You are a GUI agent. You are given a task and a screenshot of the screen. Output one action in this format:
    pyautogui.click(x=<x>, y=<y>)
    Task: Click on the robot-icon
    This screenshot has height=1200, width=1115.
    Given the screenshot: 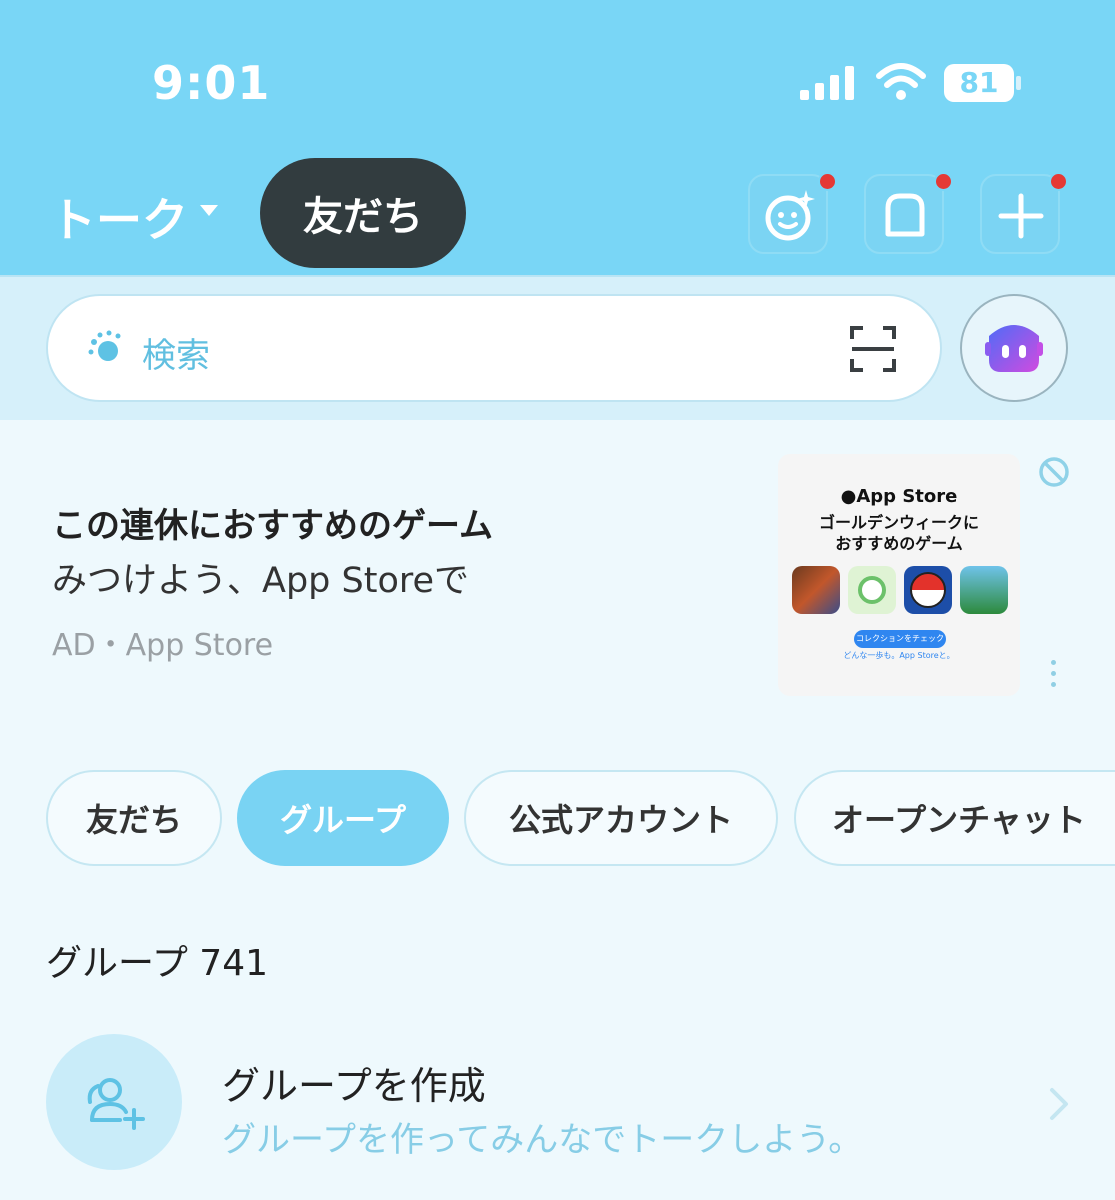 What is the action you would take?
    pyautogui.click(x=1014, y=348)
    